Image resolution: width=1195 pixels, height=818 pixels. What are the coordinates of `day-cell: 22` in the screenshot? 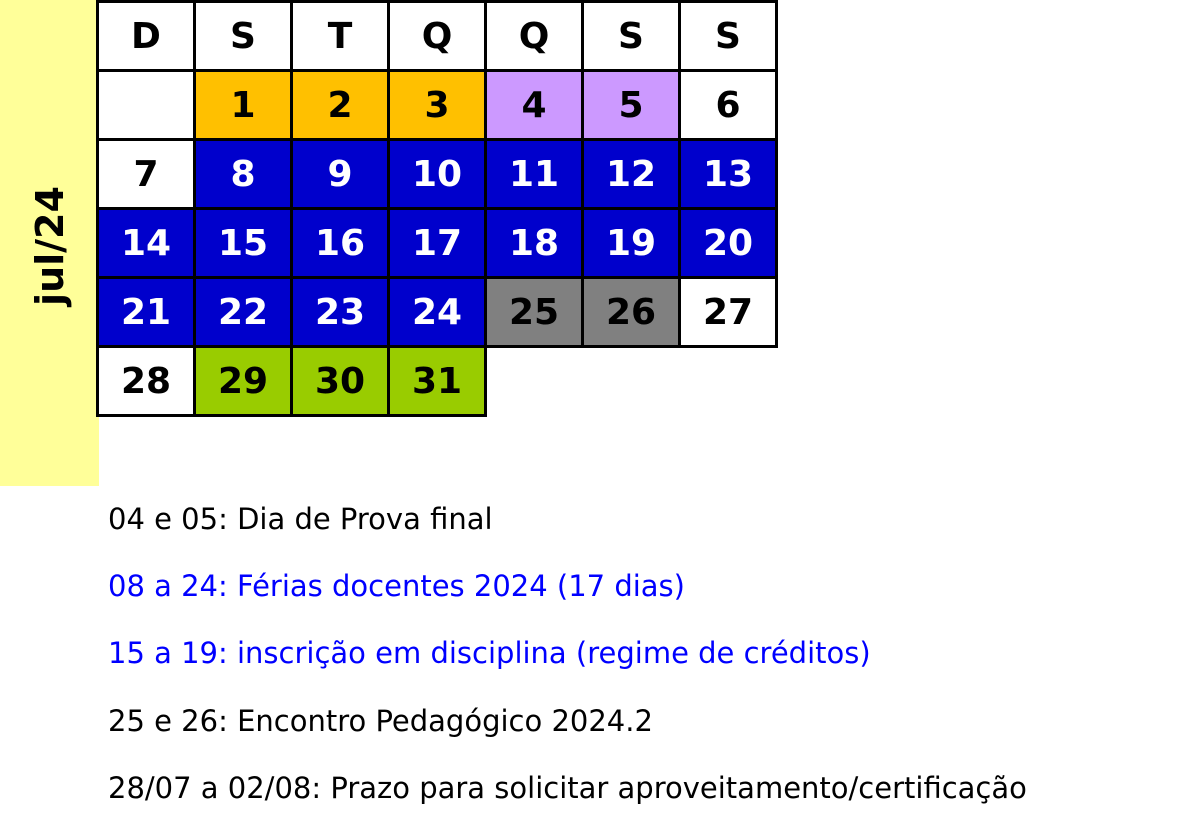 It's located at (243, 312).